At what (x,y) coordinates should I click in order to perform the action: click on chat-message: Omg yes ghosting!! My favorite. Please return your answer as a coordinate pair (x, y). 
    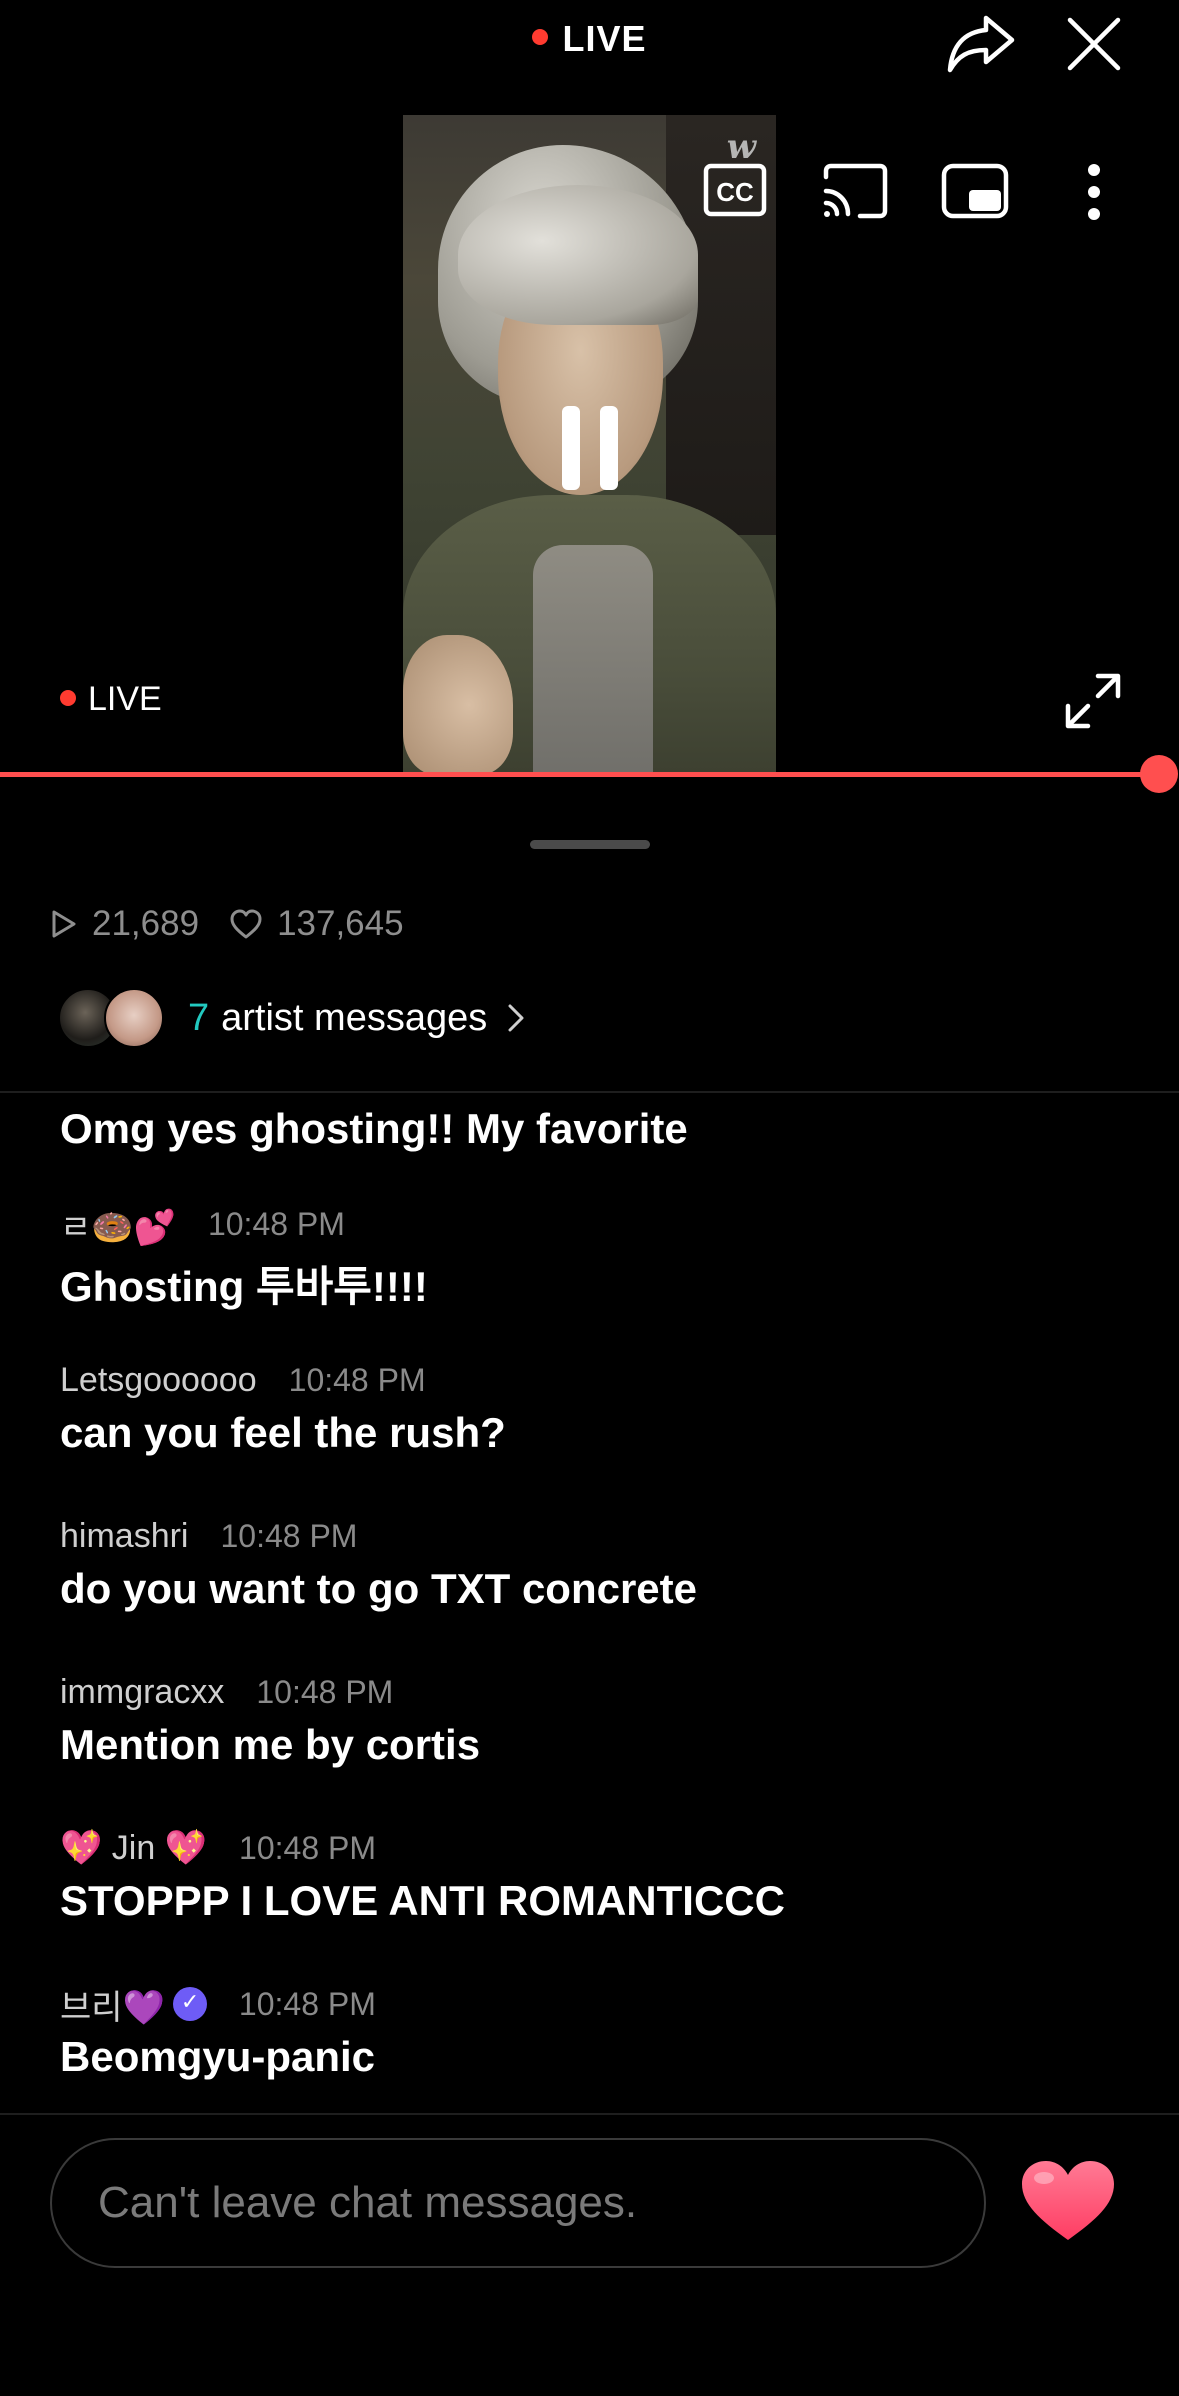
    Looking at the image, I should click on (600, 1126).